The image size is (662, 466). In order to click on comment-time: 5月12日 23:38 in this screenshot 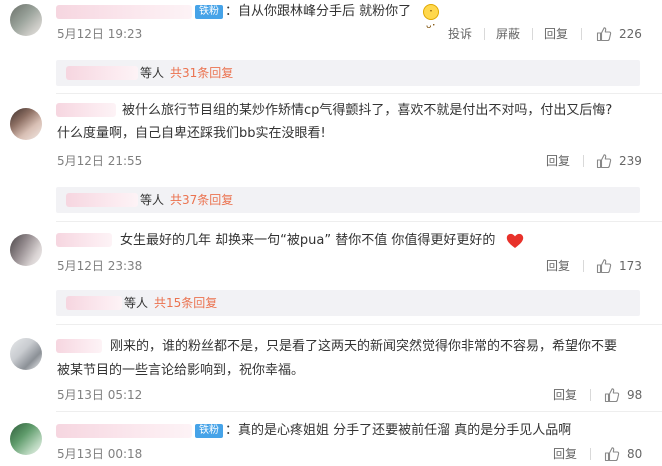, I will do `click(100, 266)`.